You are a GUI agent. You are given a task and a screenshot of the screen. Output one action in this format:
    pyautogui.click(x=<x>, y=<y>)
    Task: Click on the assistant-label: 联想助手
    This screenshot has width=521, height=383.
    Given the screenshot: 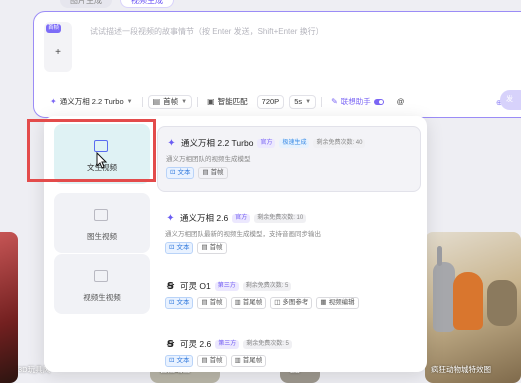 What is the action you would take?
    pyautogui.click(x=355, y=101)
    